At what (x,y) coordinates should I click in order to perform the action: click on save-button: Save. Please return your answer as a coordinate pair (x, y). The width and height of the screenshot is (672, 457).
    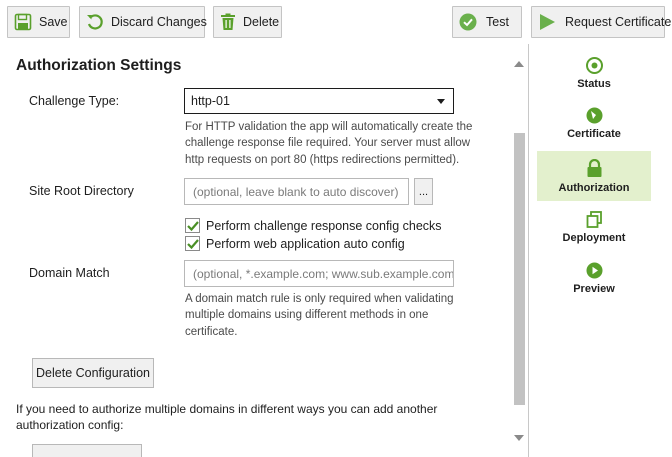
    Looking at the image, I should click on (38, 22).